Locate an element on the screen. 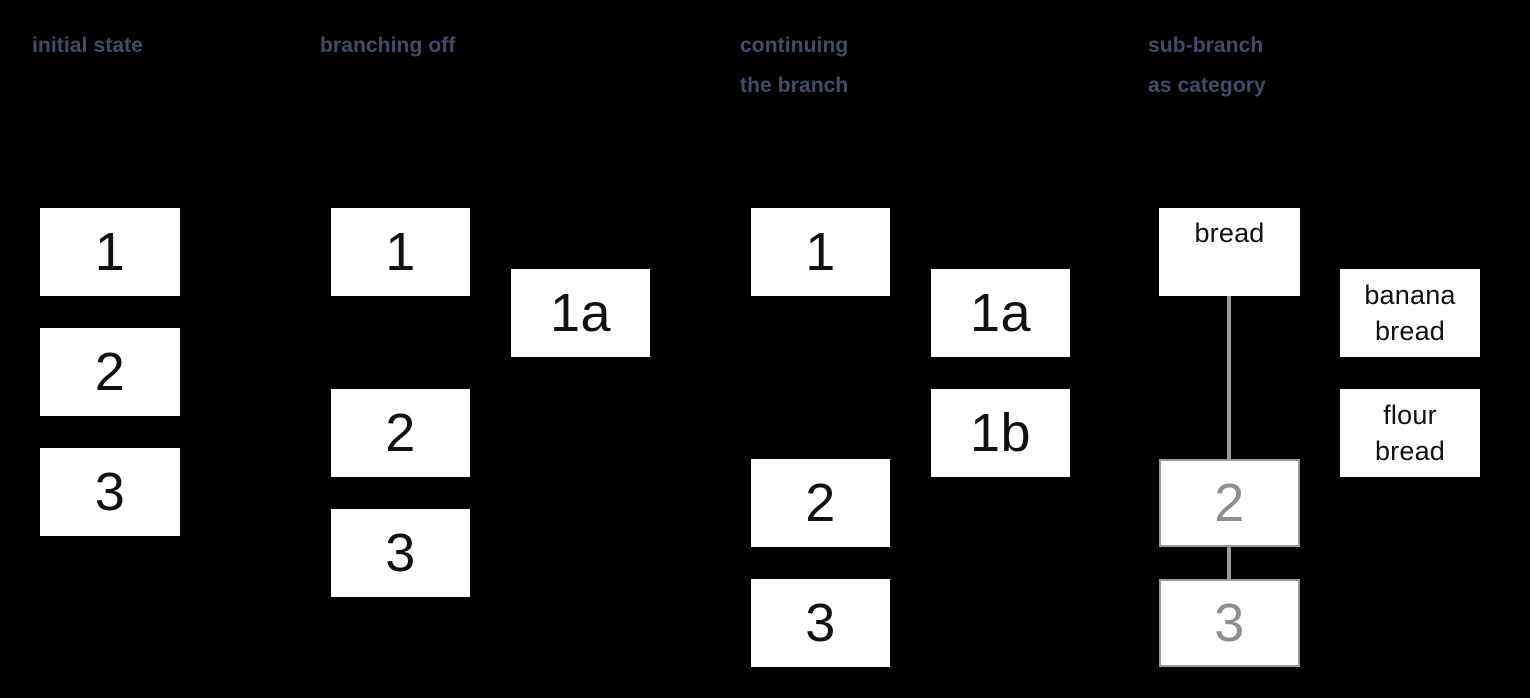 The image size is (1530, 698). column-header-sub-branch-as-category: sub-branch as category is located at coordinates (1207, 65).